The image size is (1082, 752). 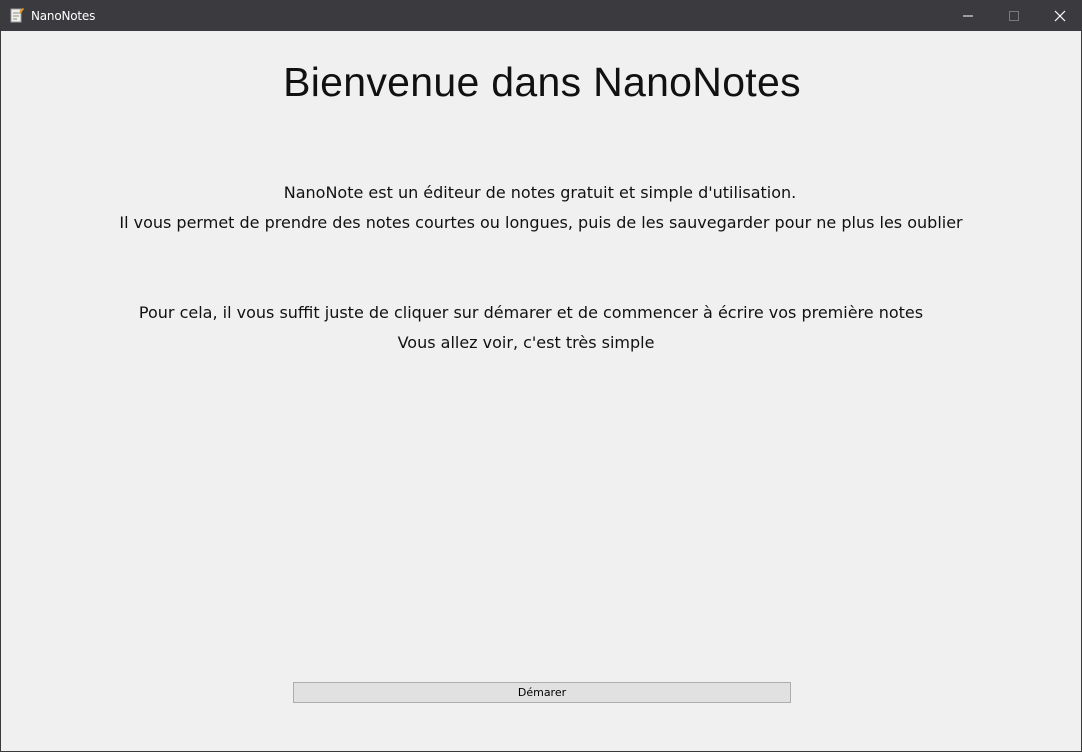 I want to click on minimize-button, so click(x=968, y=15).